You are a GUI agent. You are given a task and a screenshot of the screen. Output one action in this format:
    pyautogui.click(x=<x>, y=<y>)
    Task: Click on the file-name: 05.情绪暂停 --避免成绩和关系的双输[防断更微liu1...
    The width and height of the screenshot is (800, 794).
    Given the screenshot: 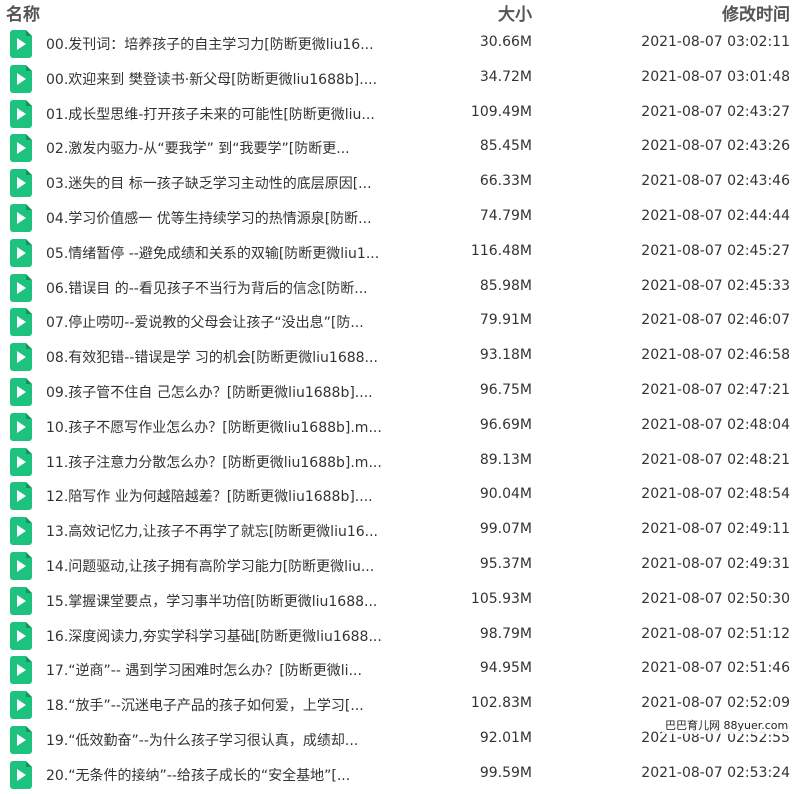 What is the action you would take?
    pyautogui.click(x=213, y=253)
    